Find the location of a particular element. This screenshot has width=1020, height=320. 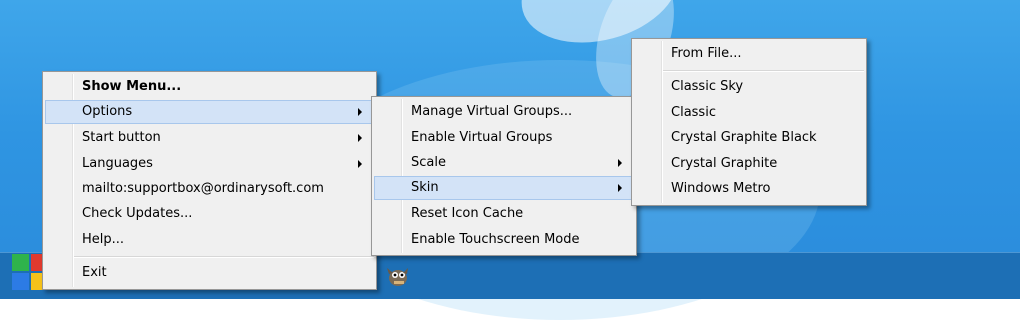

menu-item-exit: Exit is located at coordinates (209, 273).